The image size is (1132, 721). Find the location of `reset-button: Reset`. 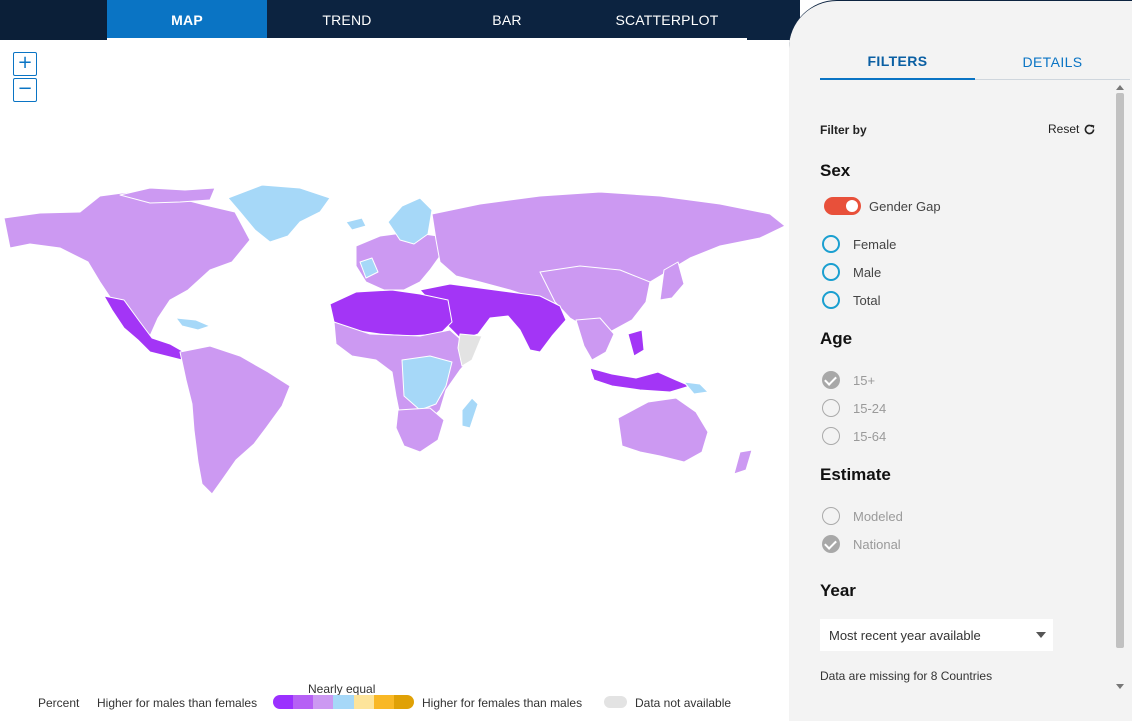

reset-button: Reset is located at coordinates (1072, 129).